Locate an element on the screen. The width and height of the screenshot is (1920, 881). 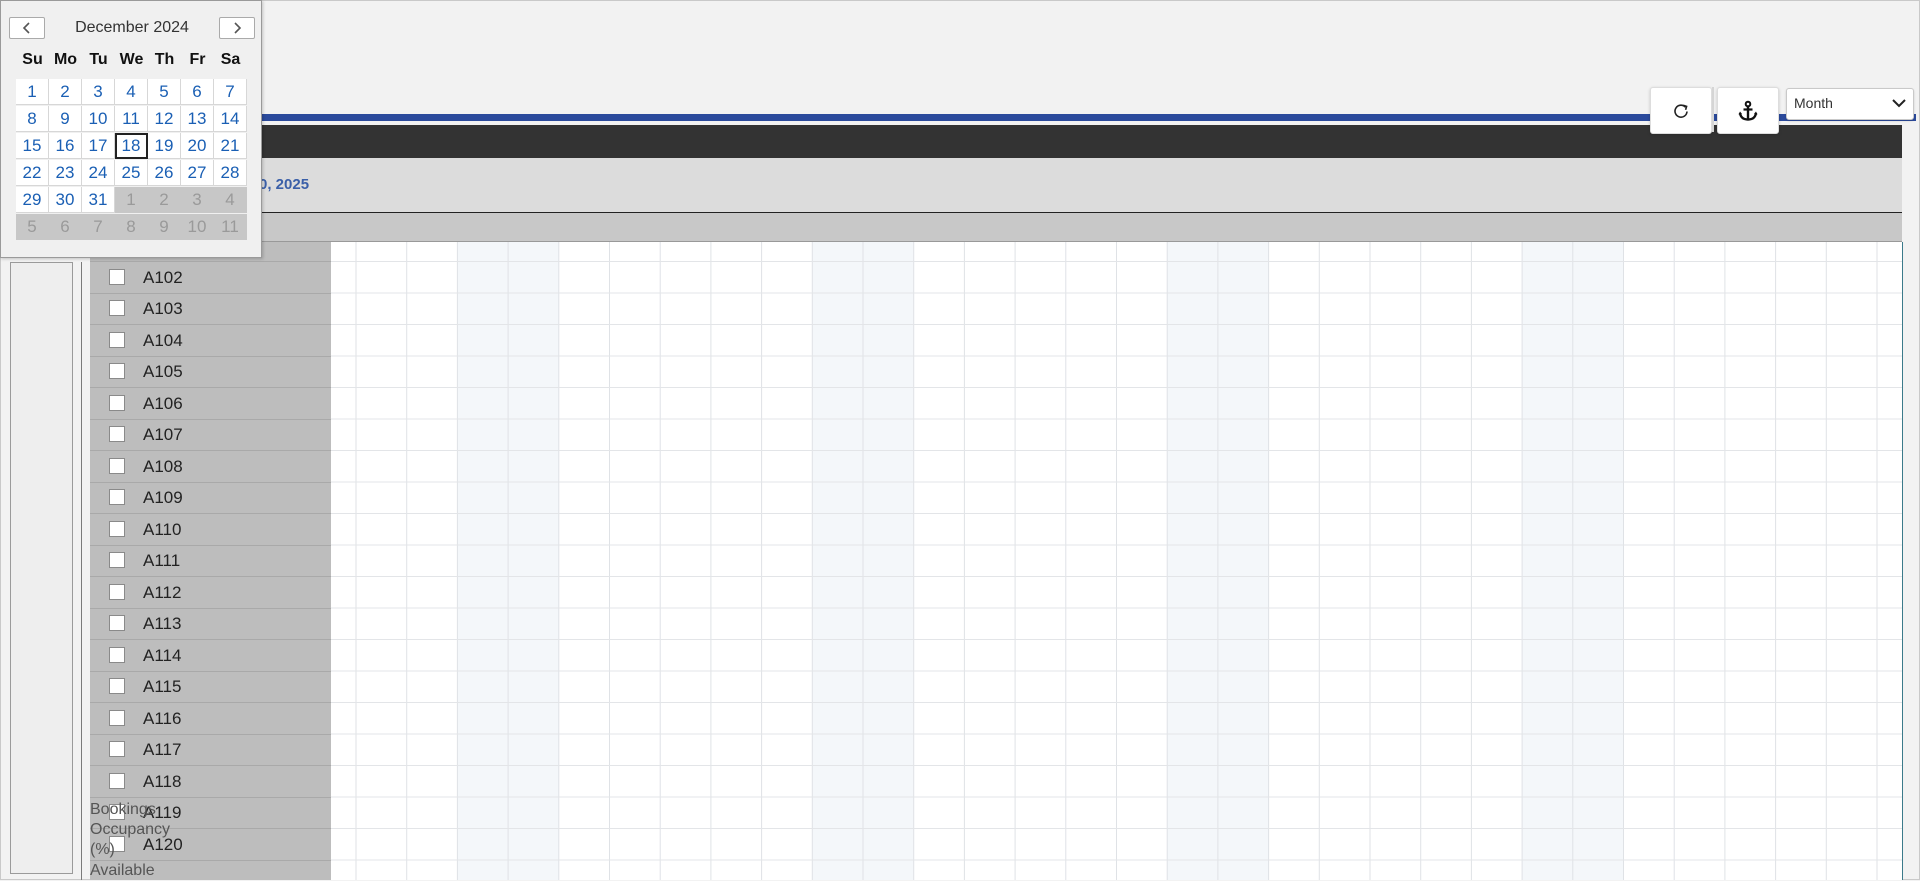
calendar-day: 4 is located at coordinates (131, 92).